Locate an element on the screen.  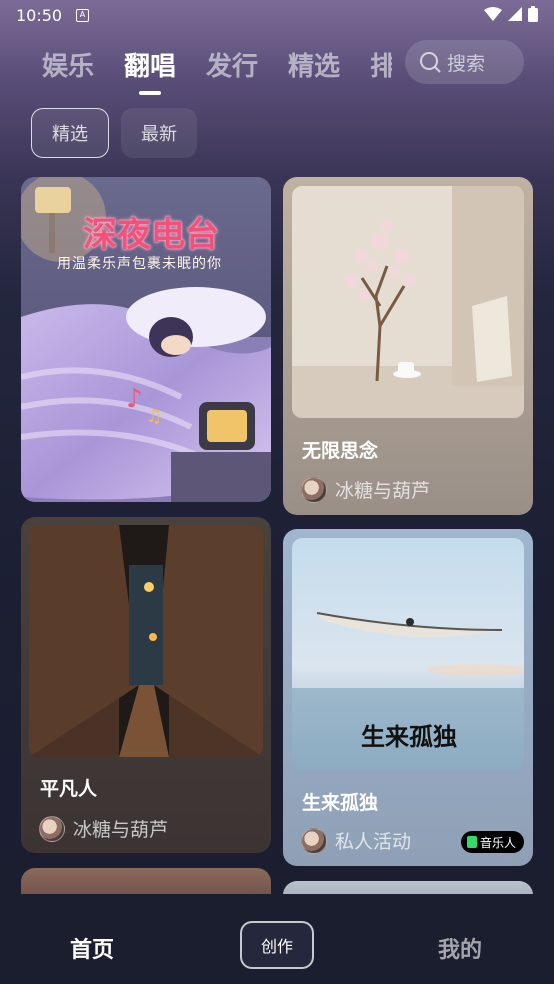
tab-entertainment: 娱乐 is located at coordinates (68, 64).